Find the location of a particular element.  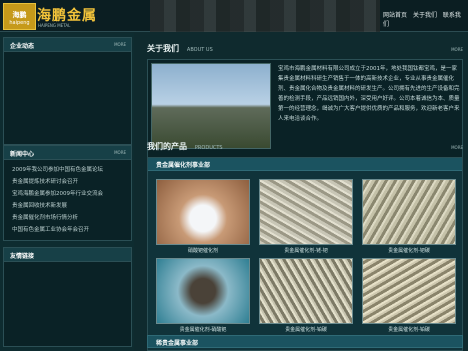

product-item: 贵金属催化剂-钯碳 is located at coordinates (409, 216).